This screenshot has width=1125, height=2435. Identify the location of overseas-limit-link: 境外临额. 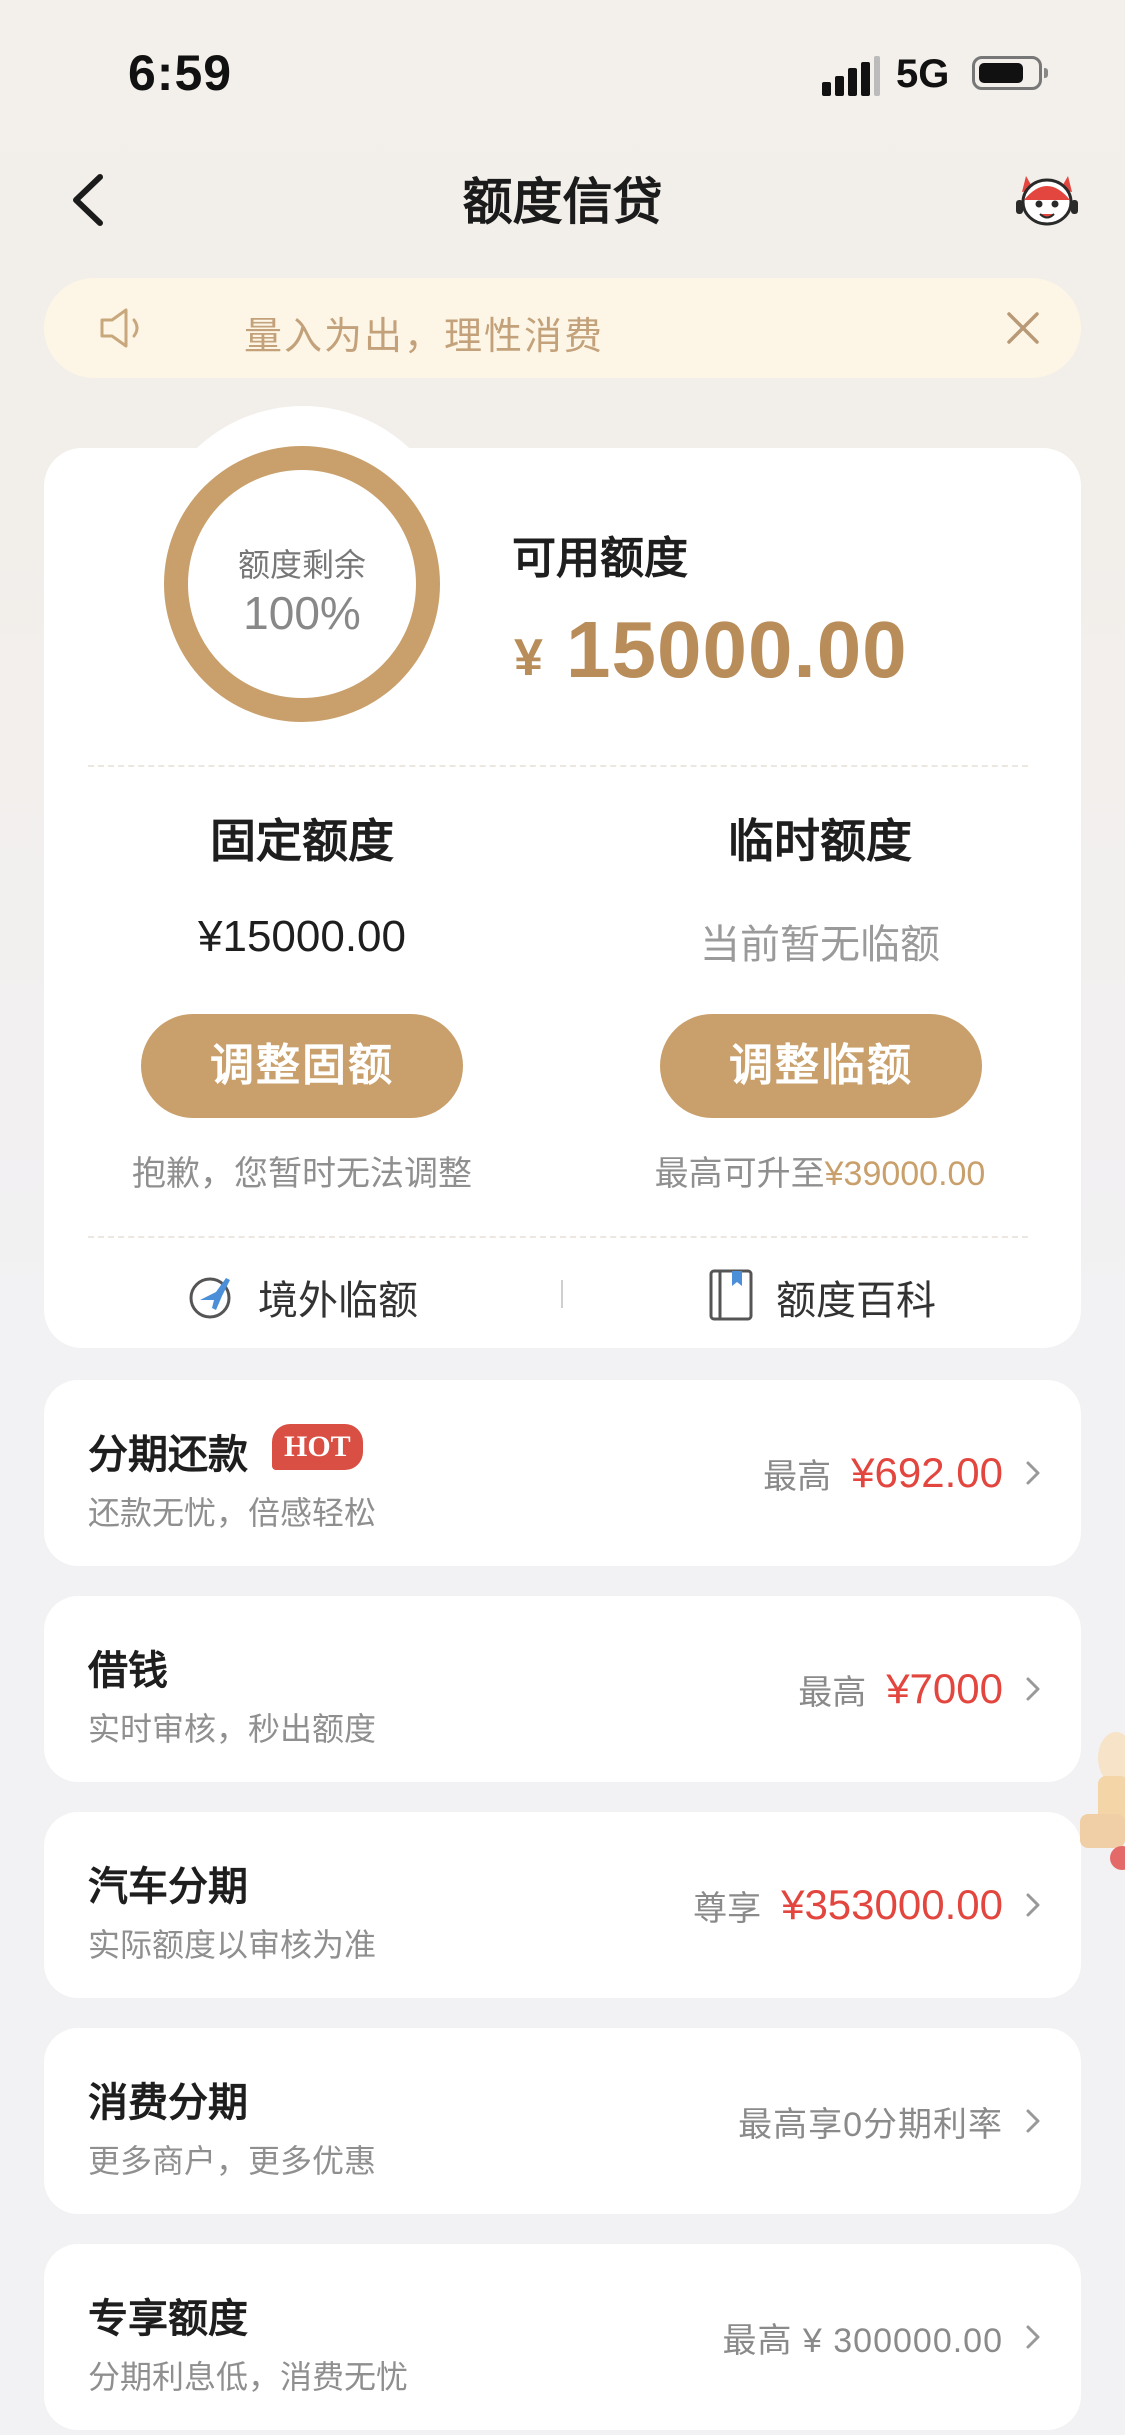
(306, 1294).